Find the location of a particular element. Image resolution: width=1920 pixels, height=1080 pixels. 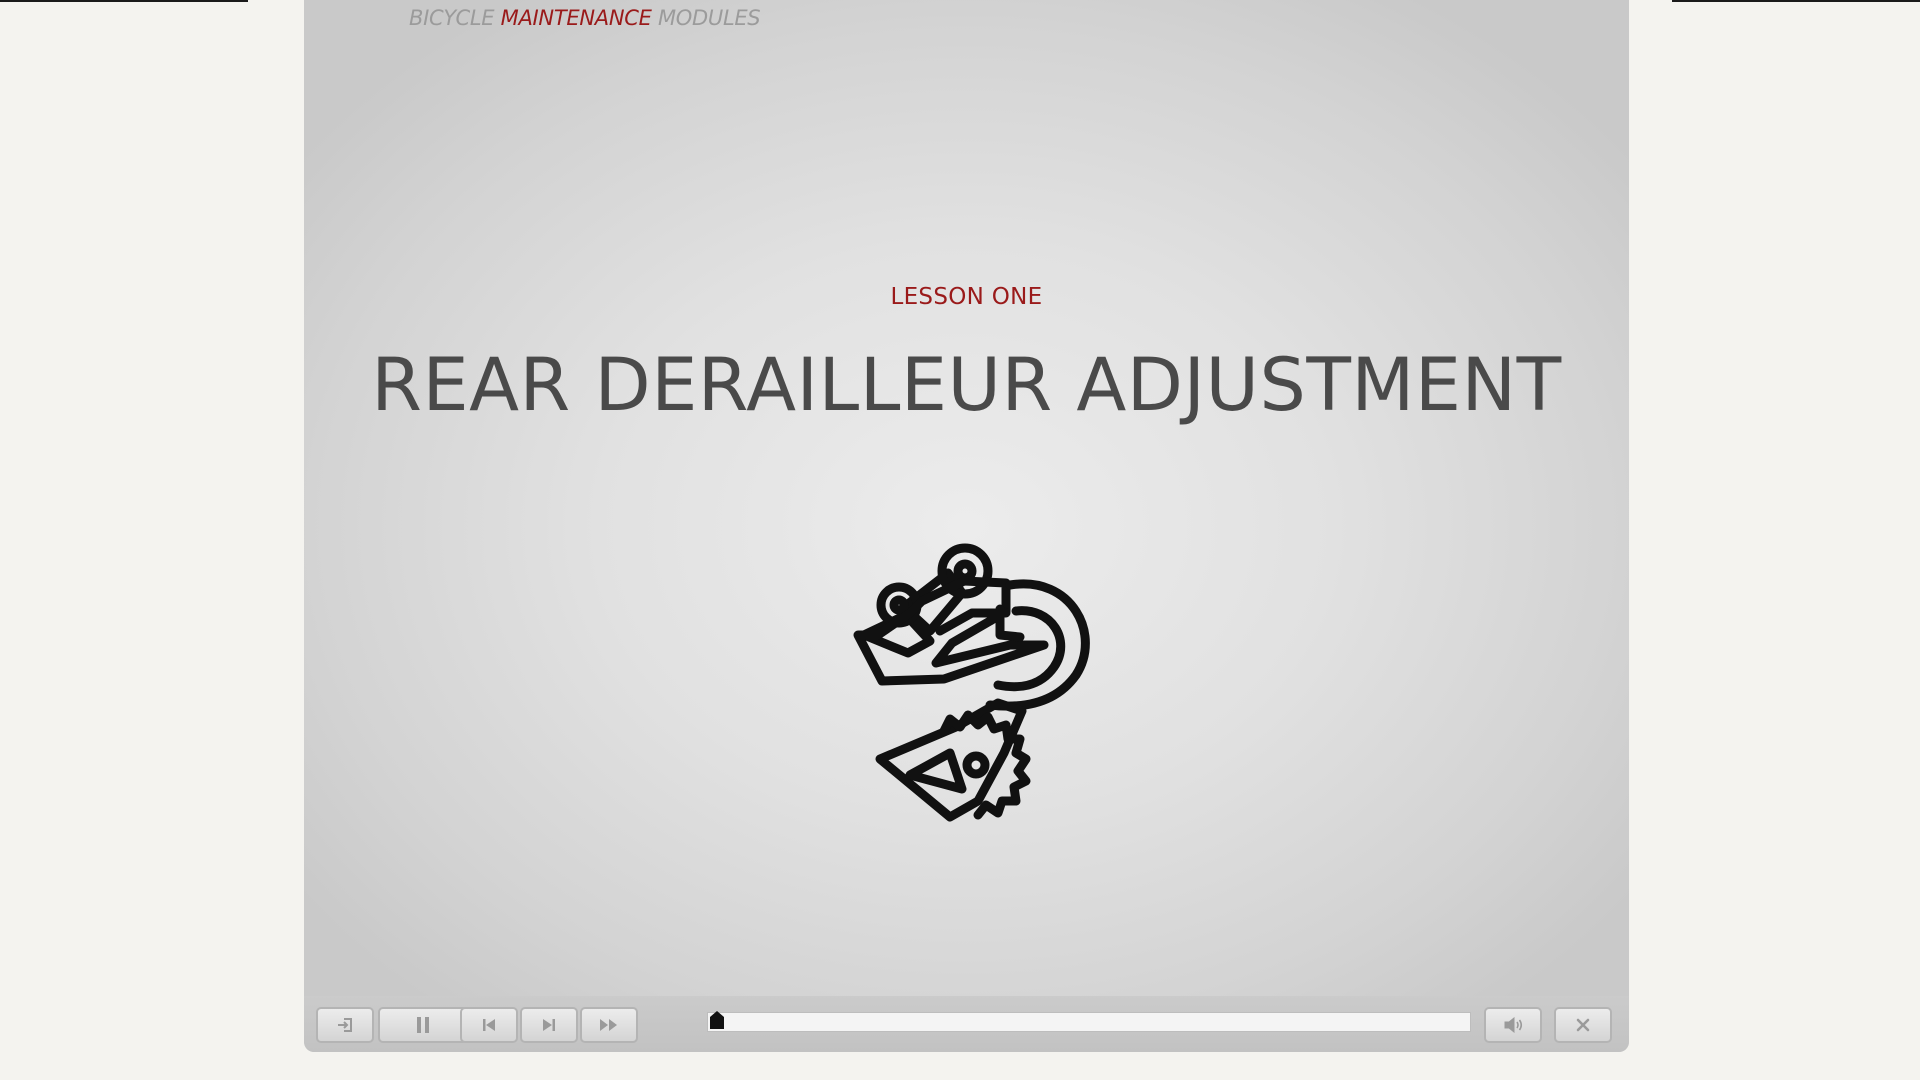

pause-icon is located at coordinates (423, 1025).